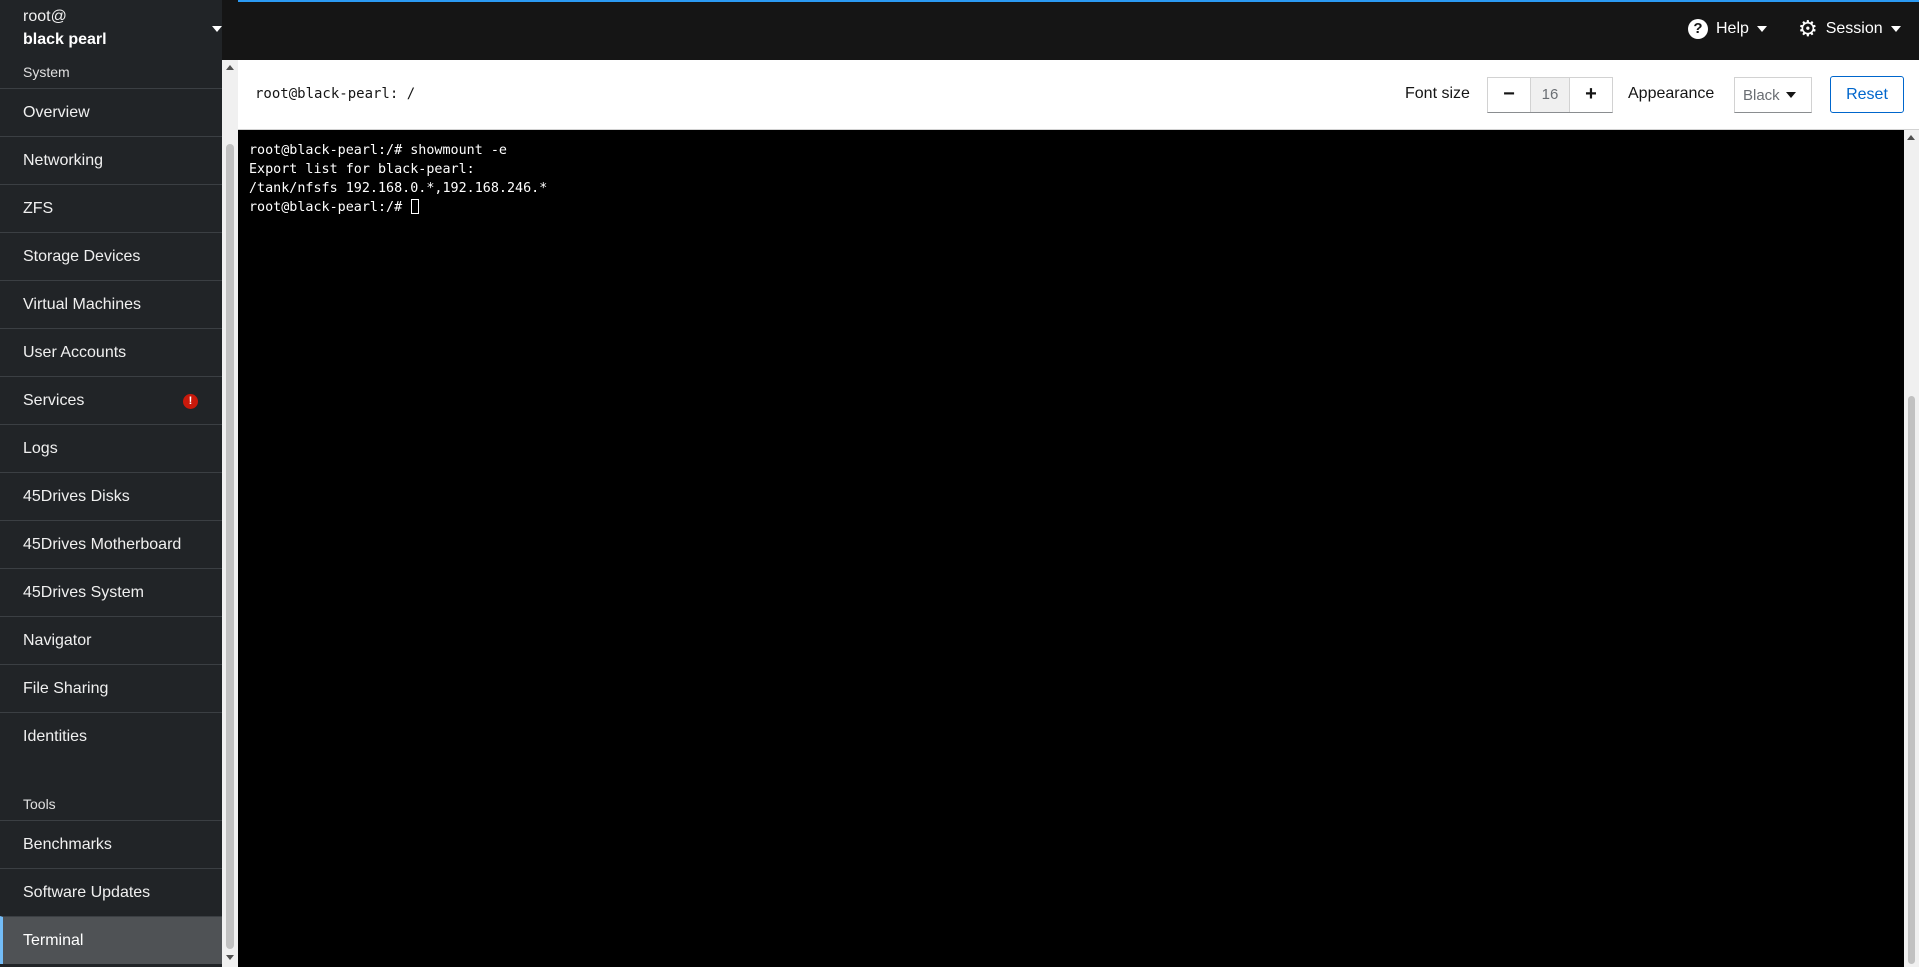 The image size is (1919, 967). Describe the element at coordinates (1854, 28) in the screenshot. I see `session-label: Session` at that location.